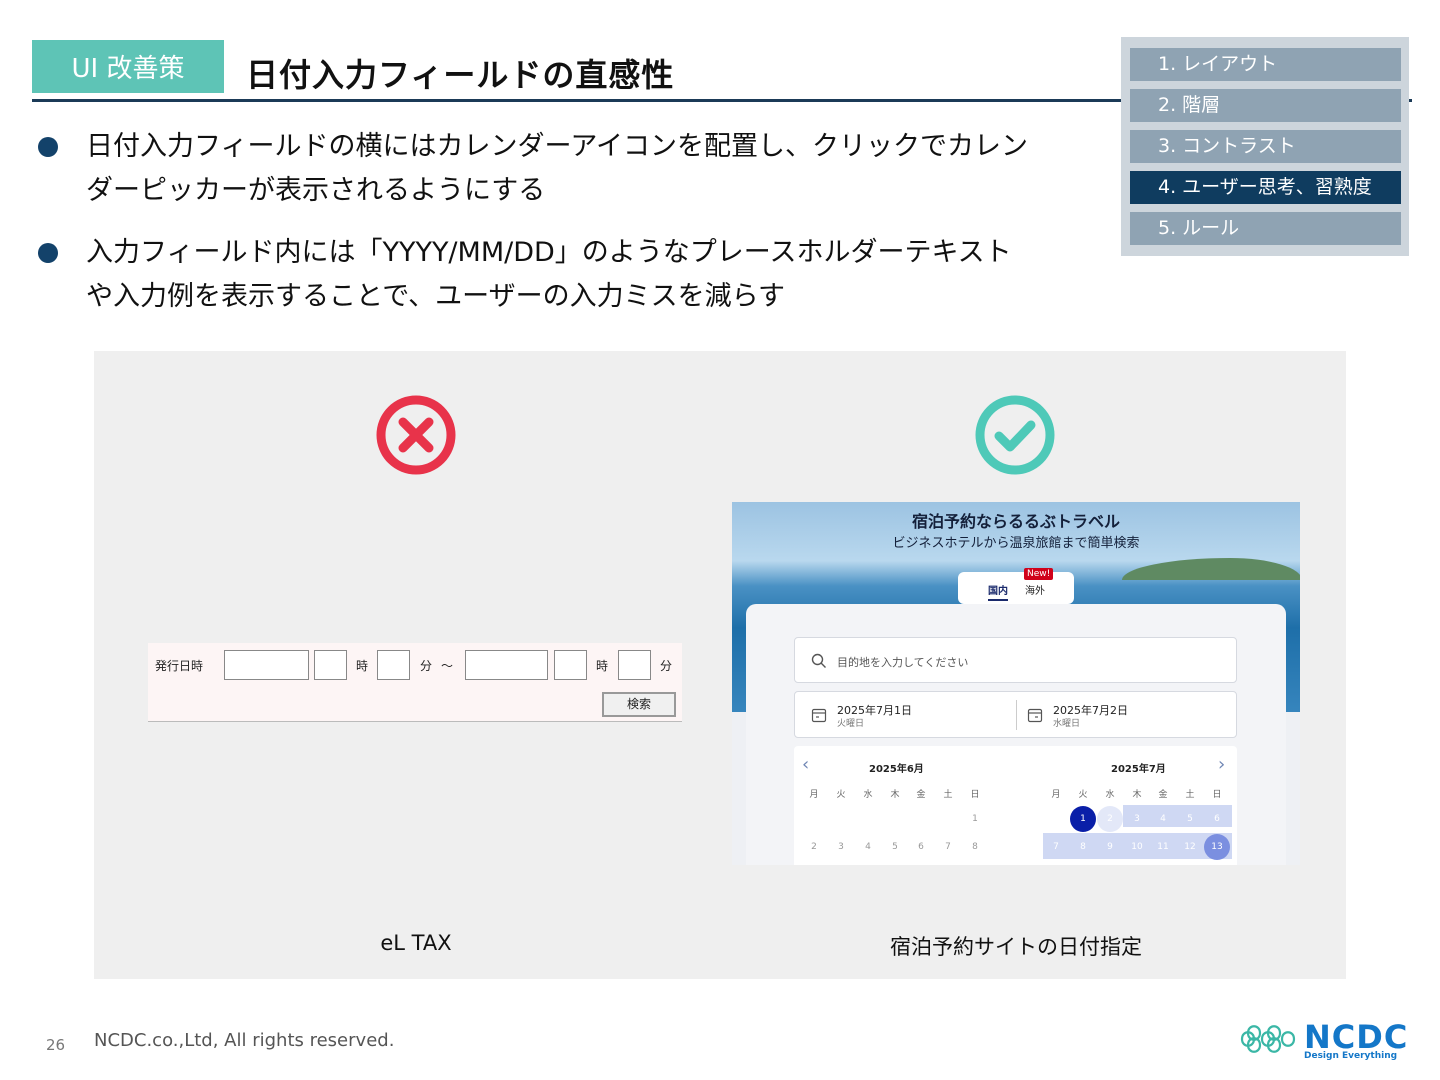 Image resolution: width=1440 pixels, height=1080 pixels. What do you see at coordinates (1217, 847) in the screenshot?
I see `calendar-day: 13` at bounding box center [1217, 847].